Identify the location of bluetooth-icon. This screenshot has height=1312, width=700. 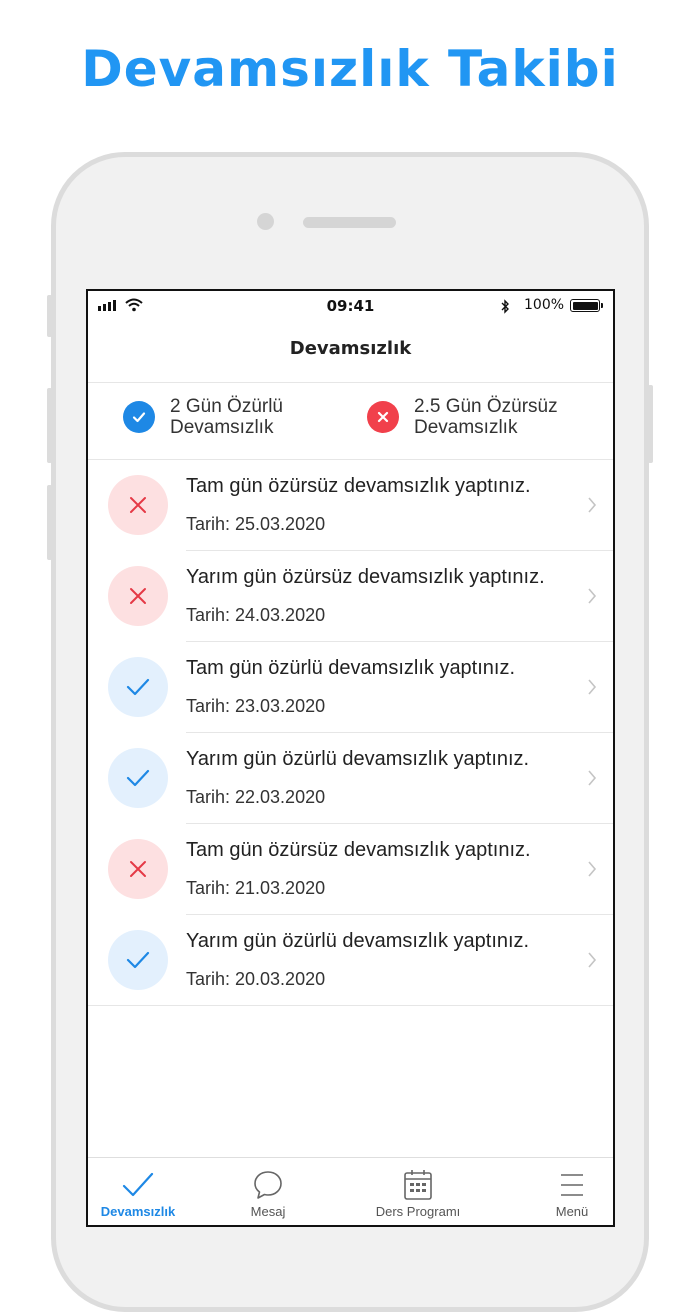
(505, 306).